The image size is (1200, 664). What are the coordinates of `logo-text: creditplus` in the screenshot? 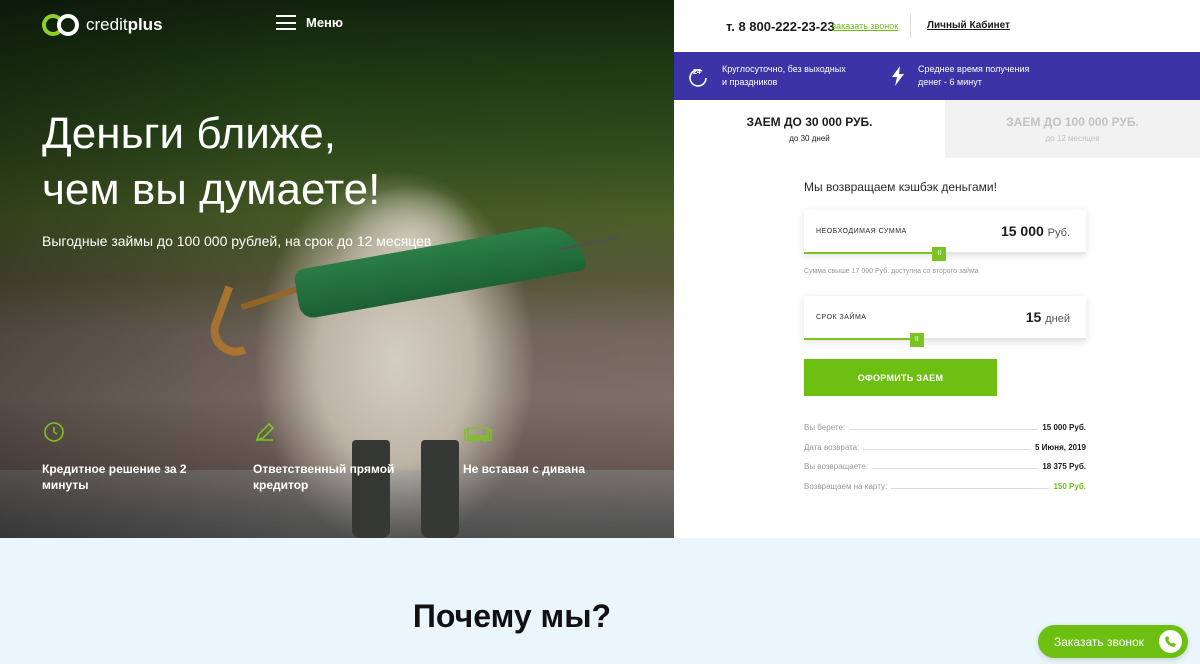 It's located at (124, 25).